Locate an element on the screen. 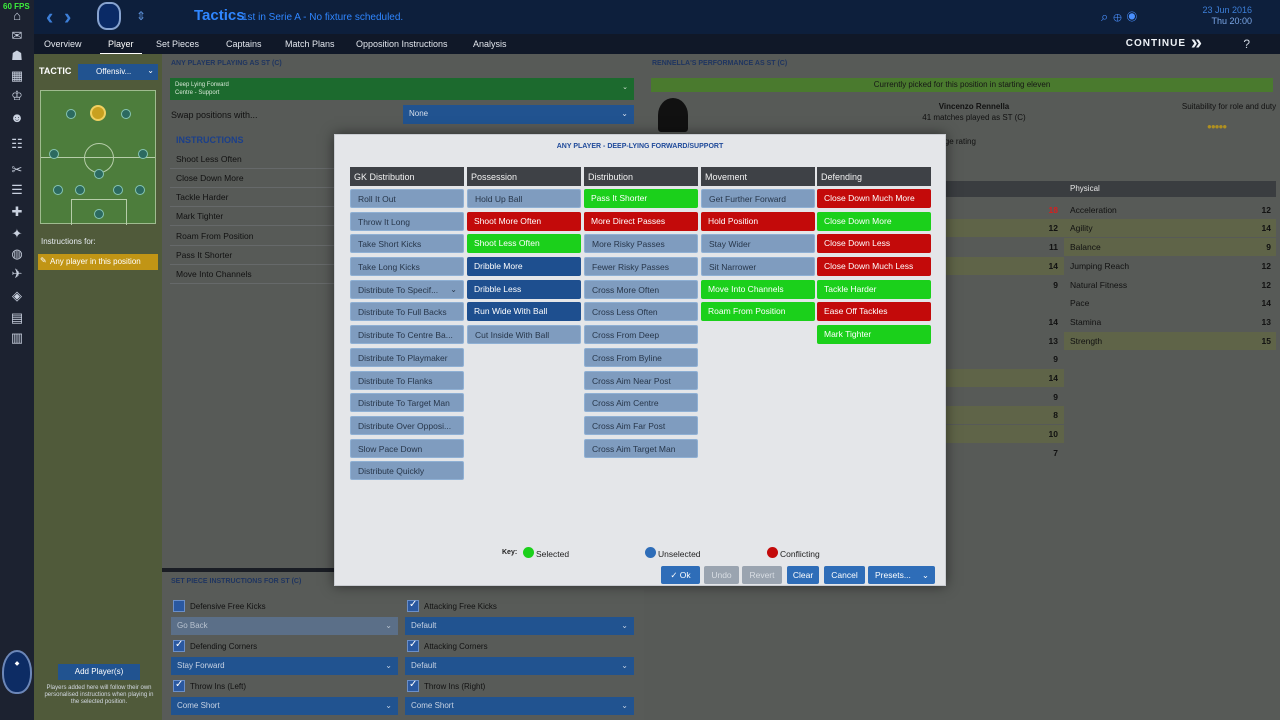  player-marker-gk is located at coordinates (99, 214).